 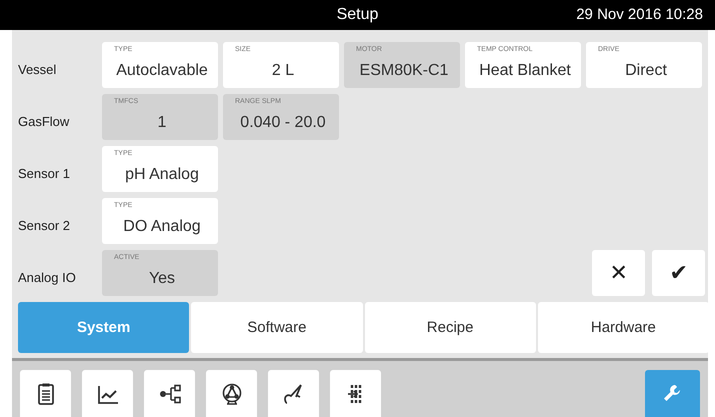 What do you see at coordinates (162, 175) in the screenshot?
I see `field-value: pH Analog` at bounding box center [162, 175].